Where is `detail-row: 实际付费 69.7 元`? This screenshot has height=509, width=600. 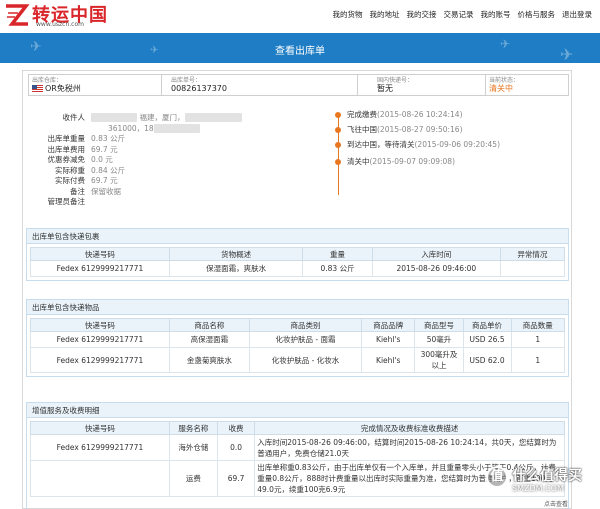
detail-row: 实际付费 69.7 元 is located at coordinates (86, 180).